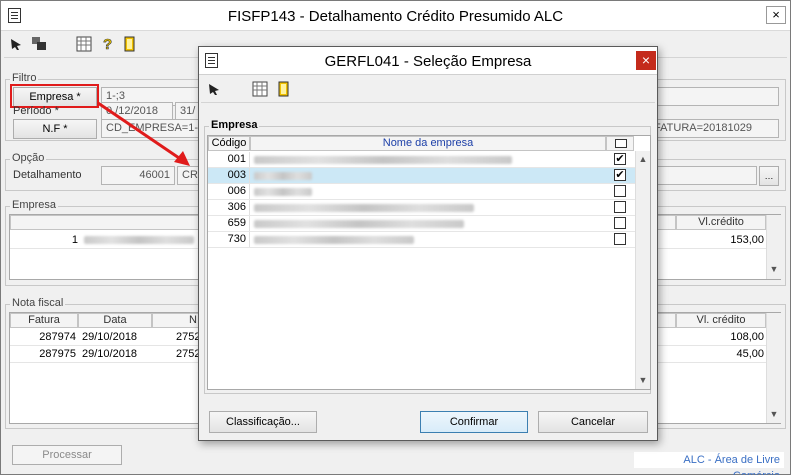 Image resolution: width=791 pixels, height=475 pixels. Describe the element at coordinates (709, 463) in the screenshot. I see `footer-status: ALC - Área de Livre Comércio` at that location.